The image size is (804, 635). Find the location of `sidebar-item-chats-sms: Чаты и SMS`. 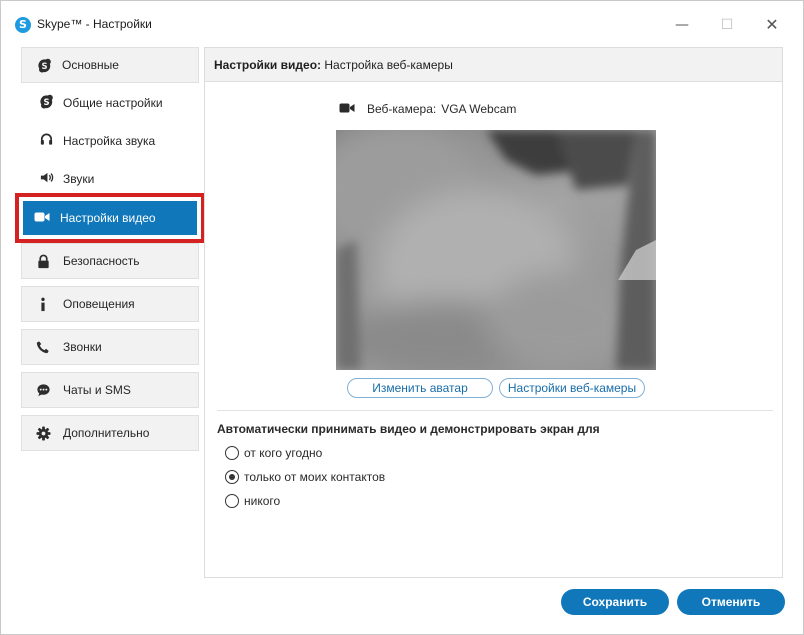

sidebar-item-chats-sms: Чаты и SMS is located at coordinates (110, 390).